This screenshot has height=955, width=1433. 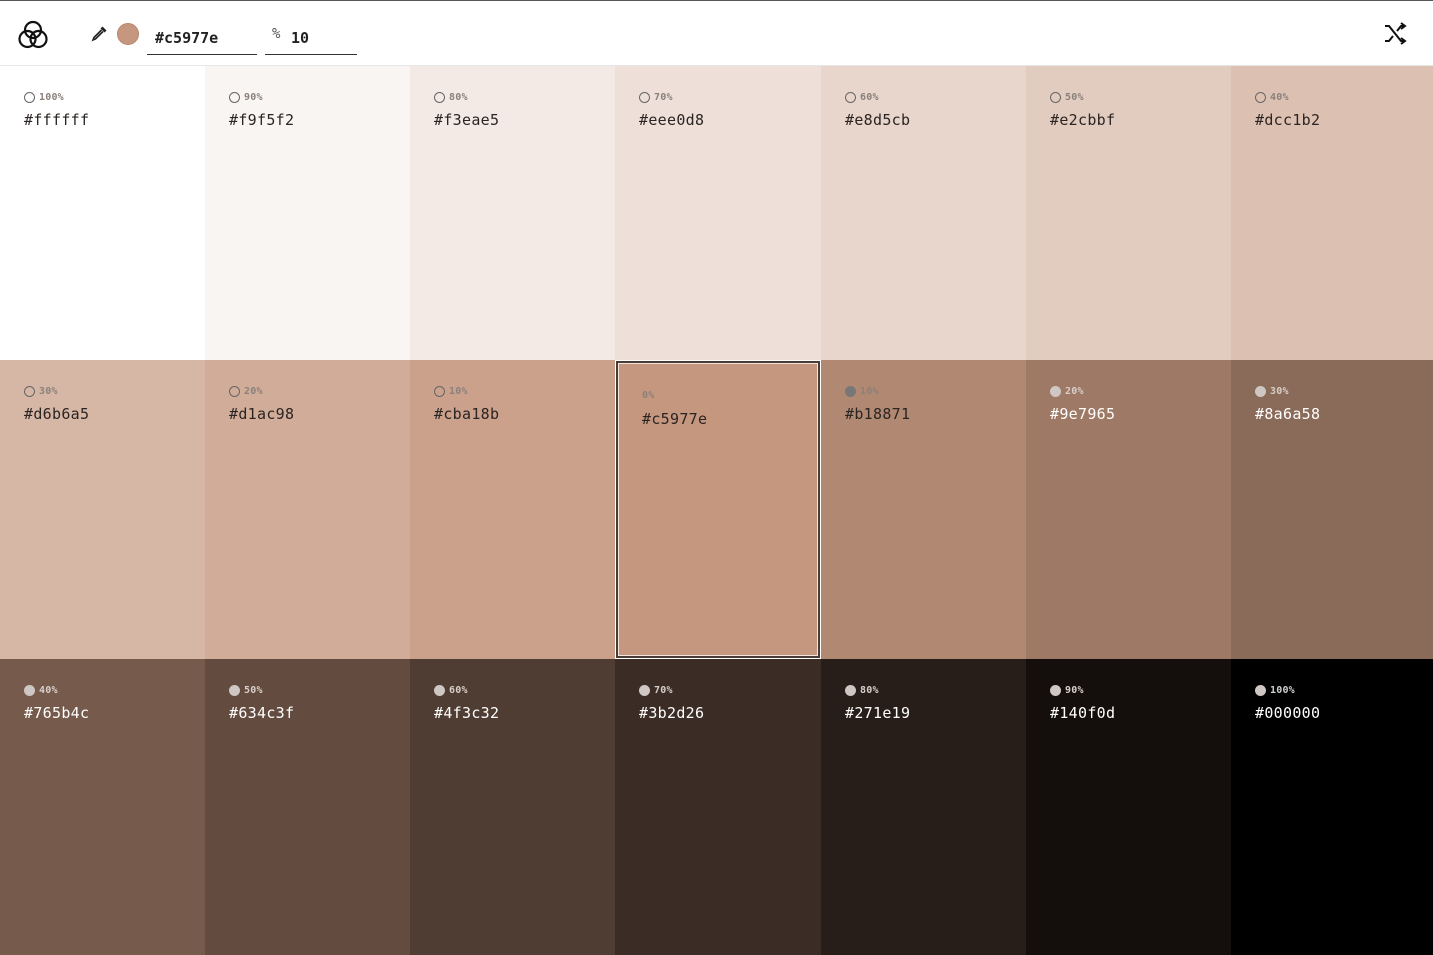 What do you see at coordinates (466, 713) in the screenshot?
I see `shade-hex-code: #4f3c32` at bounding box center [466, 713].